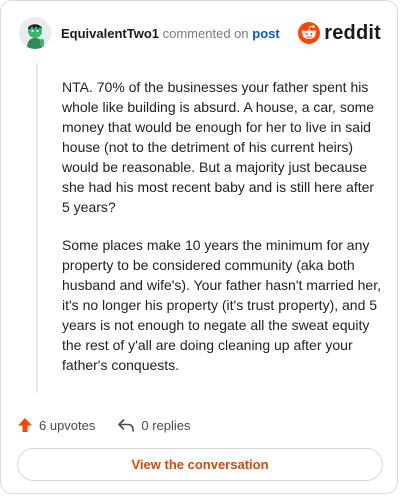 Image resolution: width=400 pixels, height=496 pixels. What do you see at coordinates (126, 425) in the screenshot?
I see `reply-arrow-icon` at bounding box center [126, 425].